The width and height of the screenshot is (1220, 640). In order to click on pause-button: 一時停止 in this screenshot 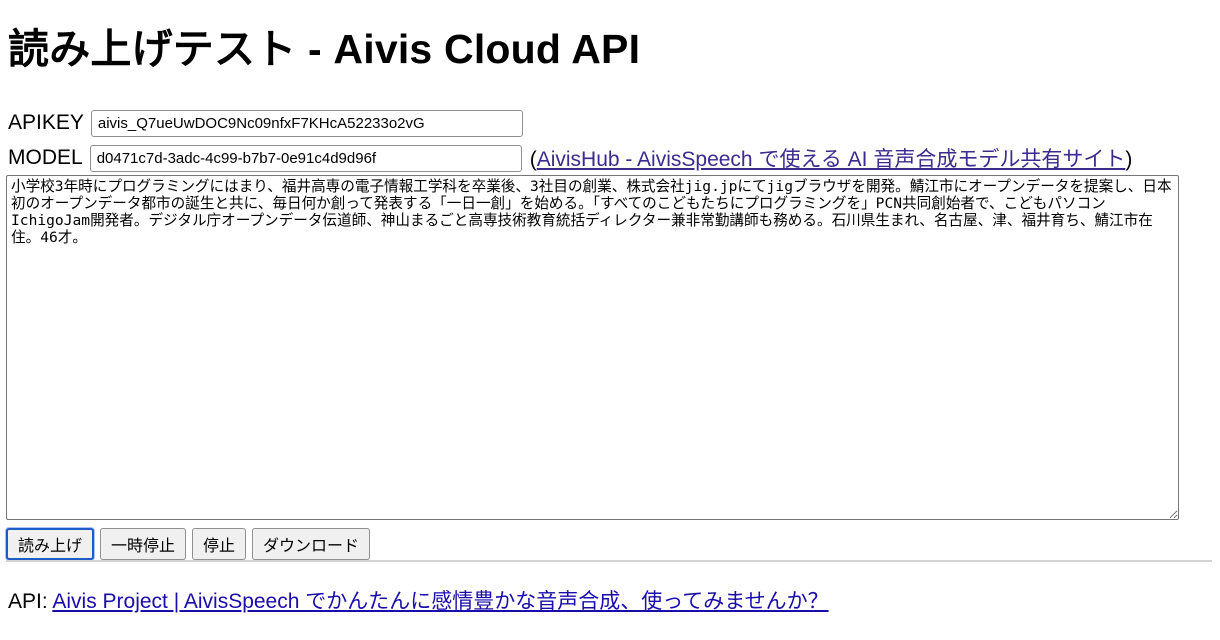, I will do `click(143, 544)`.